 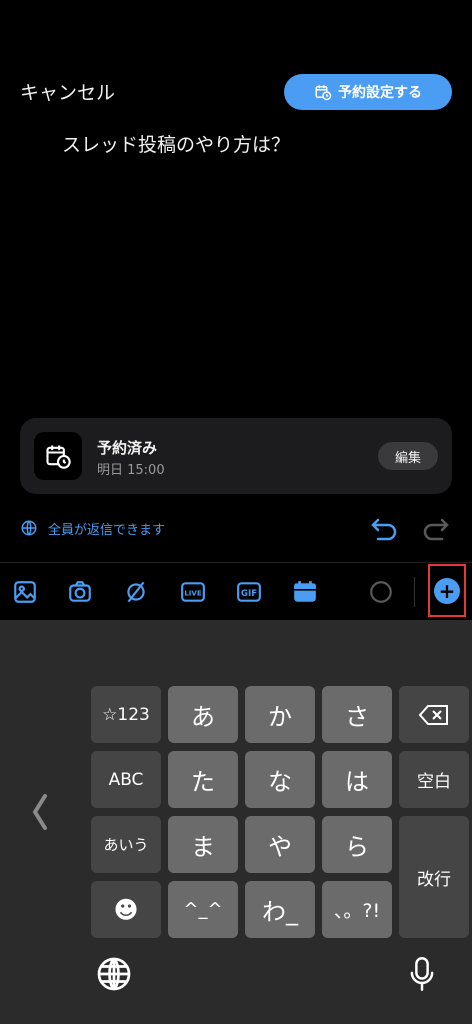 I want to click on schedule-button-label: 予約設定する, so click(x=380, y=93).